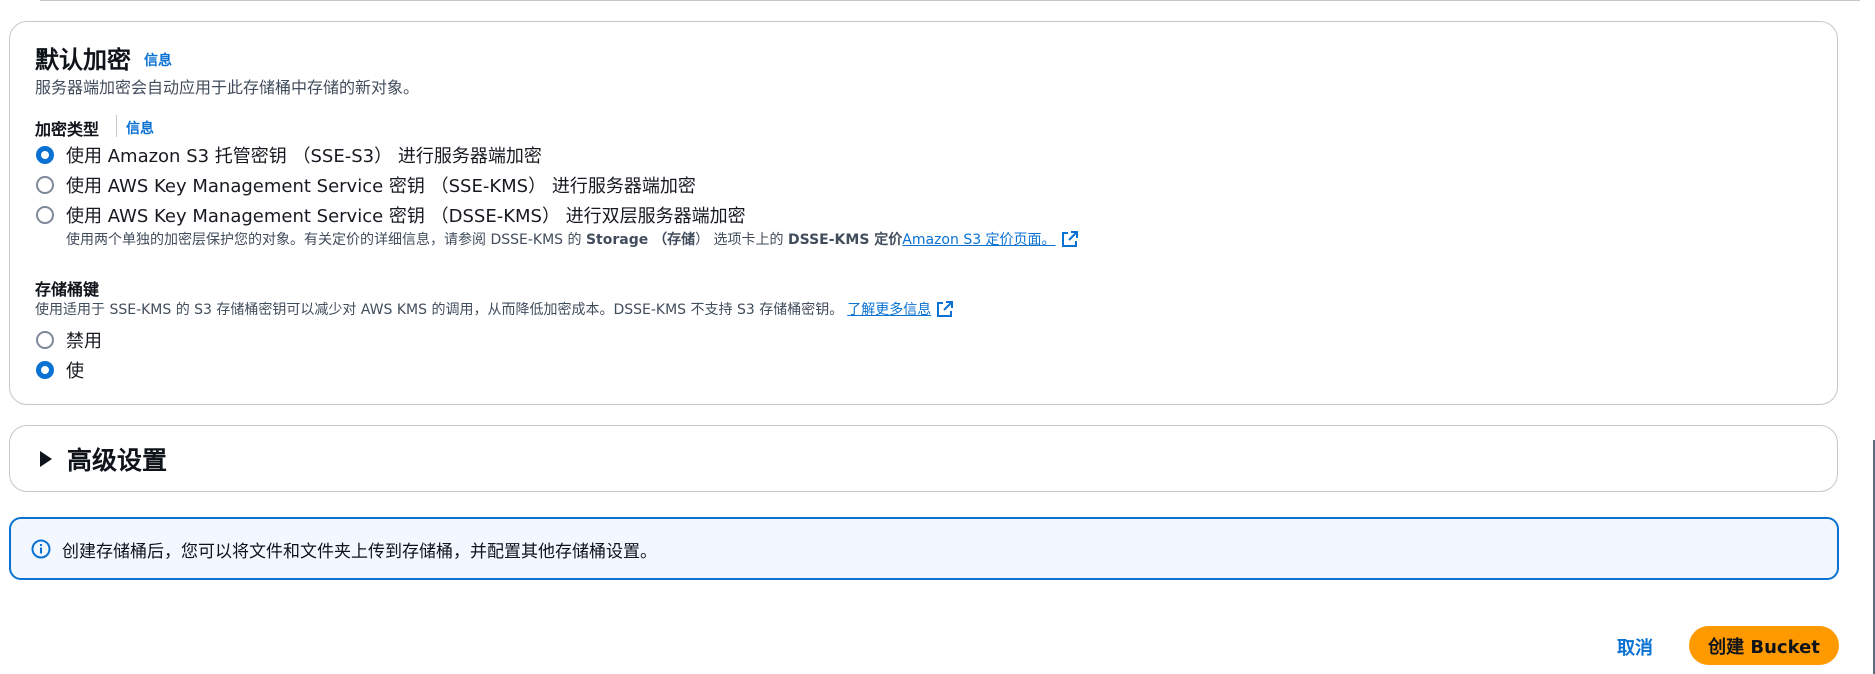 The image size is (1875, 674). What do you see at coordinates (923, 458) in the screenshot?
I see `advanced-settings-panel: 高级设置` at bounding box center [923, 458].